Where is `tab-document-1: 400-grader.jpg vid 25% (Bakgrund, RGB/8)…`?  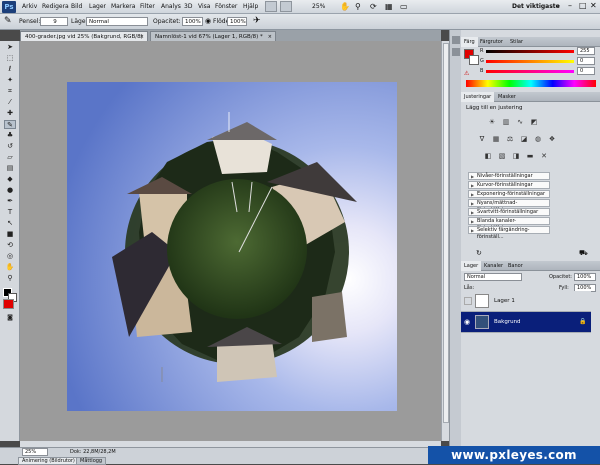
tab-document-1: 400-grader.jpg vid 25% (Bakgrund, RGB/8)… is located at coordinates (84, 40).